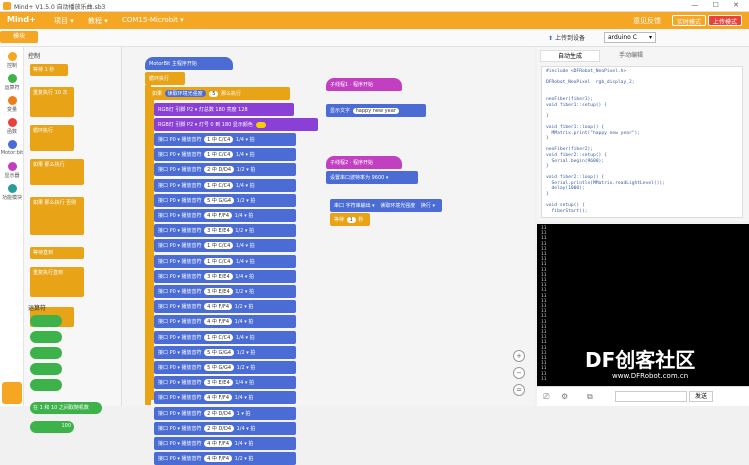 The height and width of the screenshot is (465, 749). What do you see at coordinates (52, 102) in the screenshot?
I see `palette-block-repeat: 重复执行 10 次` at bounding box center [52, 102].